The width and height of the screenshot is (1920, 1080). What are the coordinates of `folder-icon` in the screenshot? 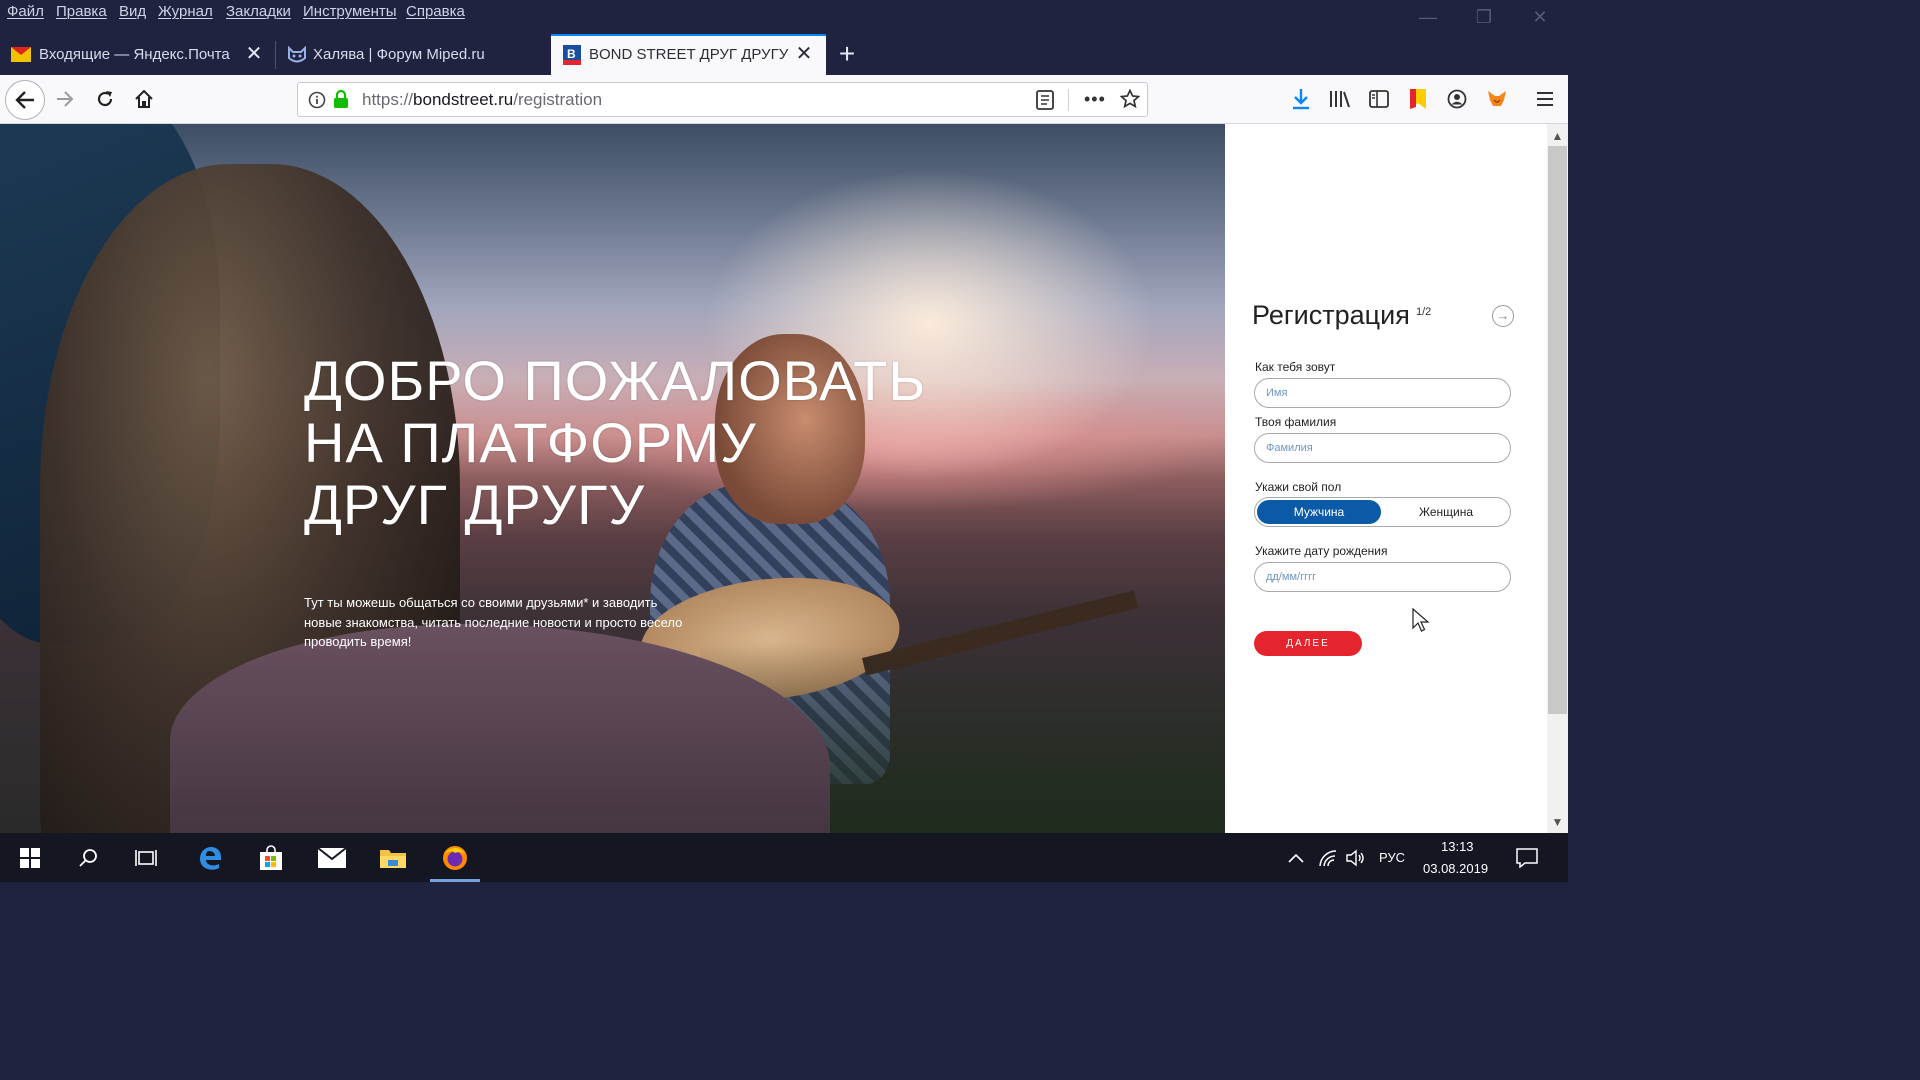 It's located at (393, 858).